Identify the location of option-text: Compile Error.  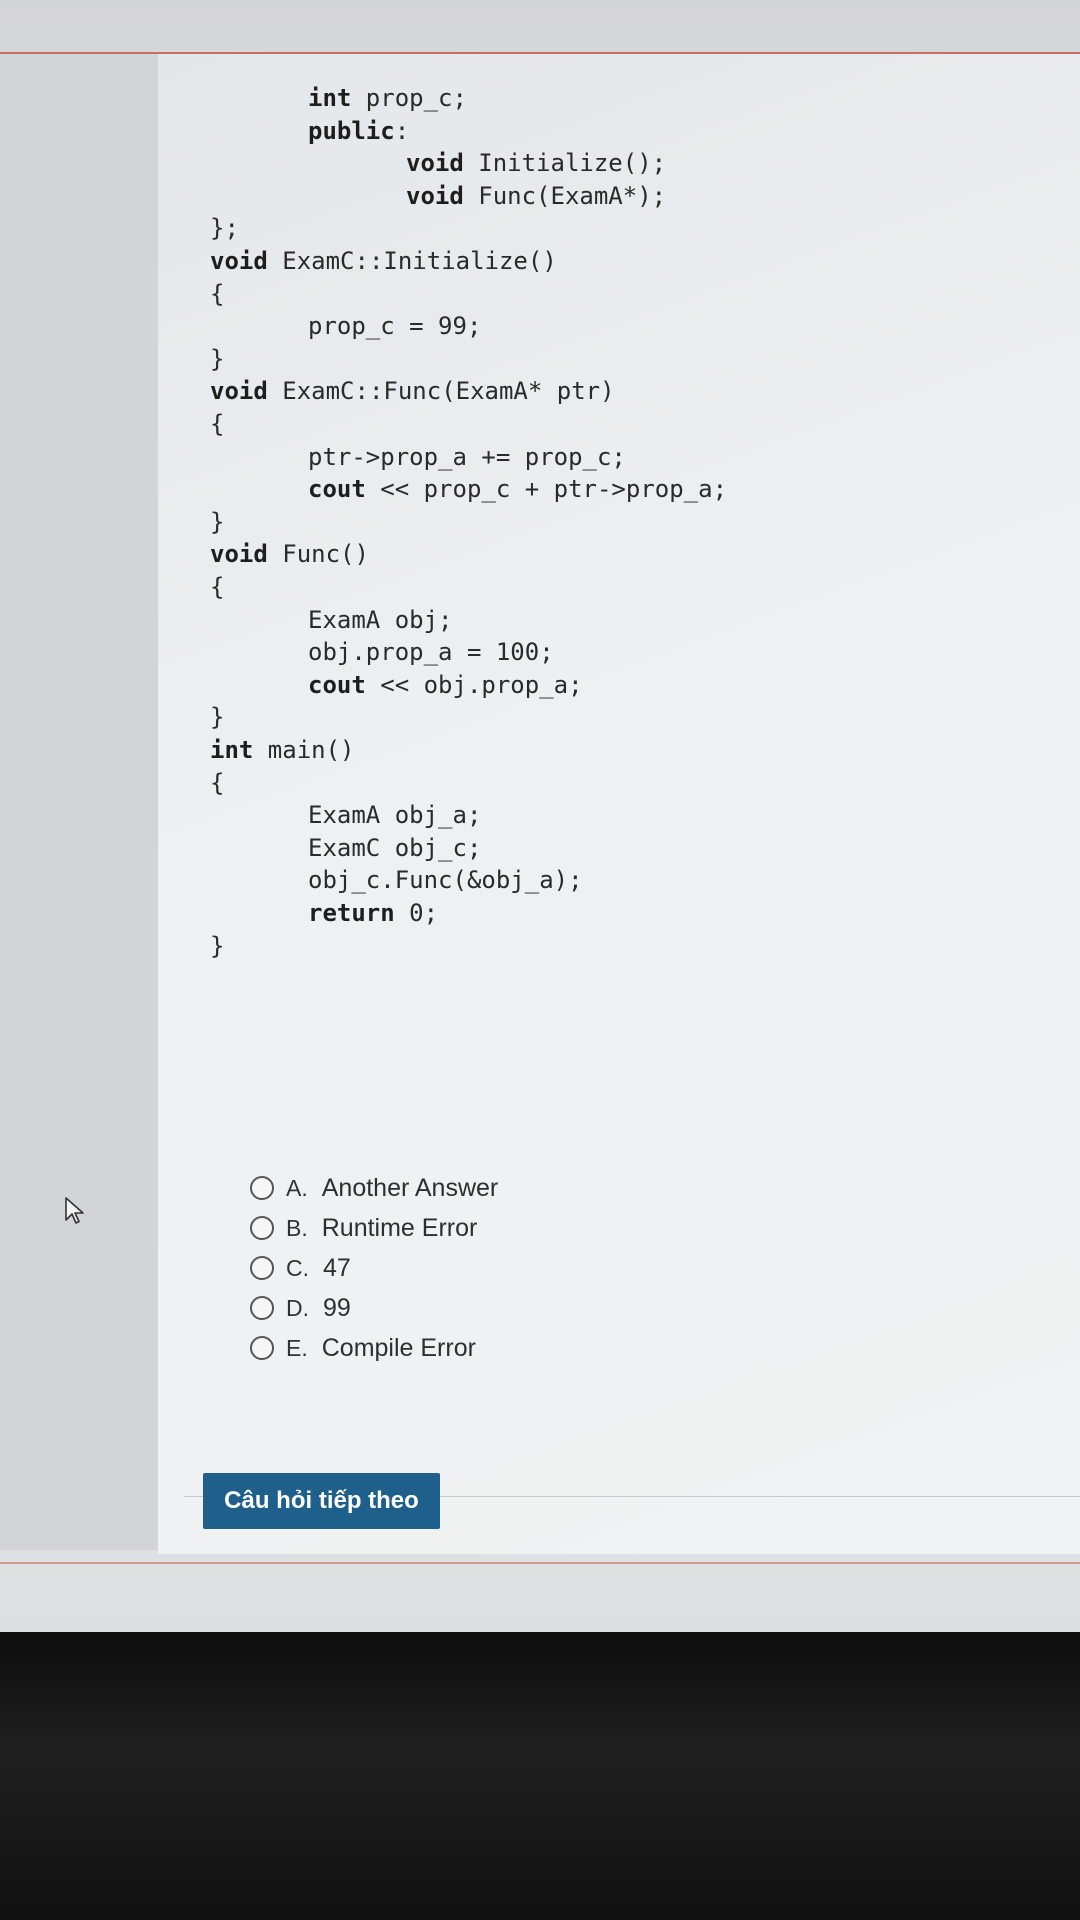
(398, 1347).